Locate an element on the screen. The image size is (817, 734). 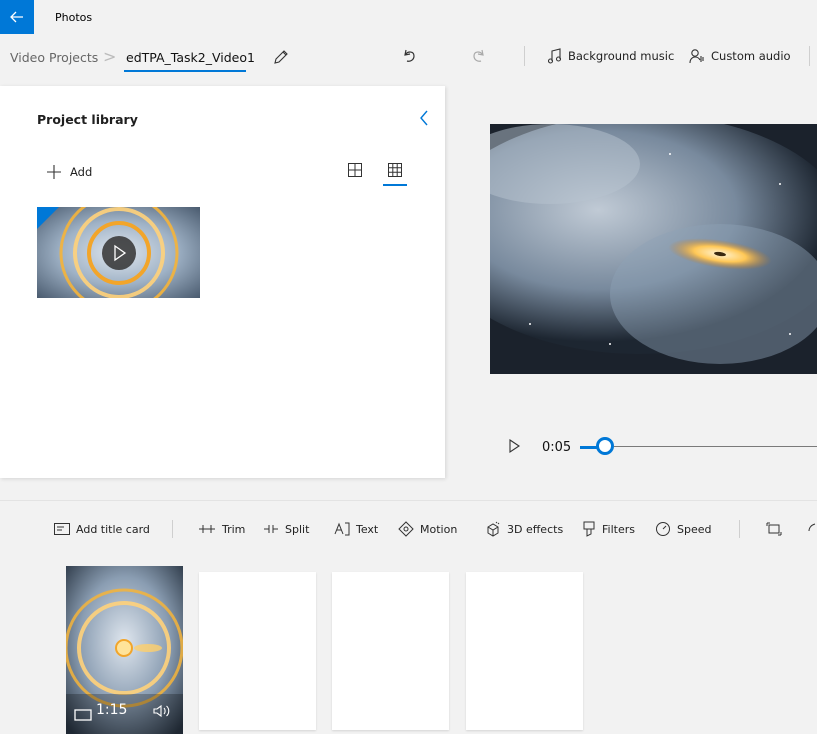
split-icon is located at coordinates (271, 529).